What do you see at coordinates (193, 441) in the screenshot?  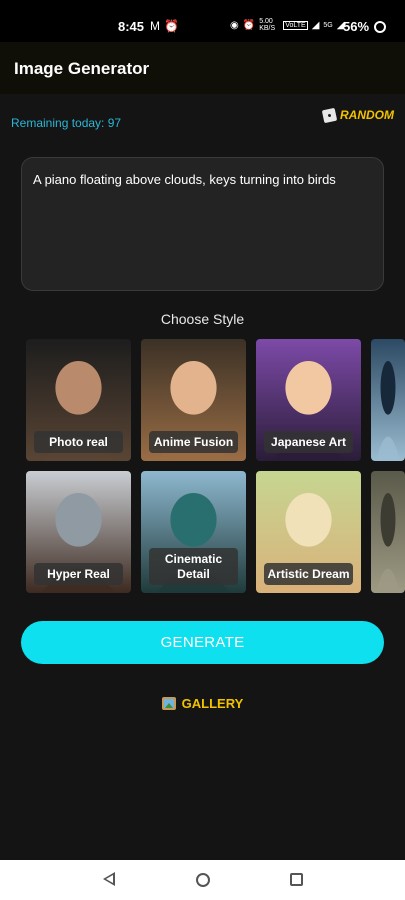 I see `style-card-label: Anime Fusion` at bounding box center [193, 441].